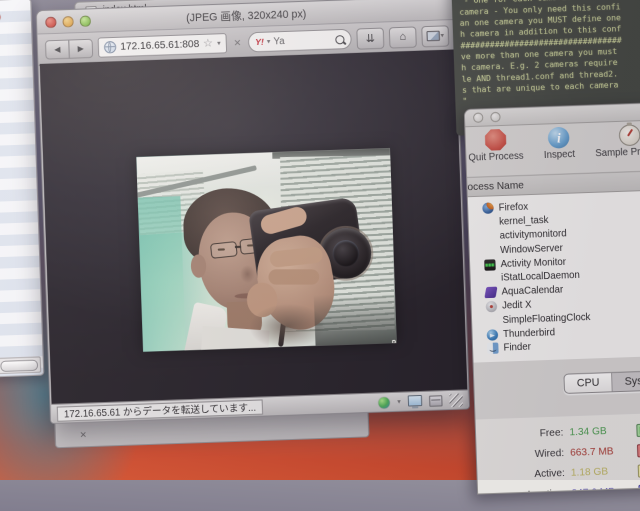  I want to click on resize-grip, so click(456, 399).